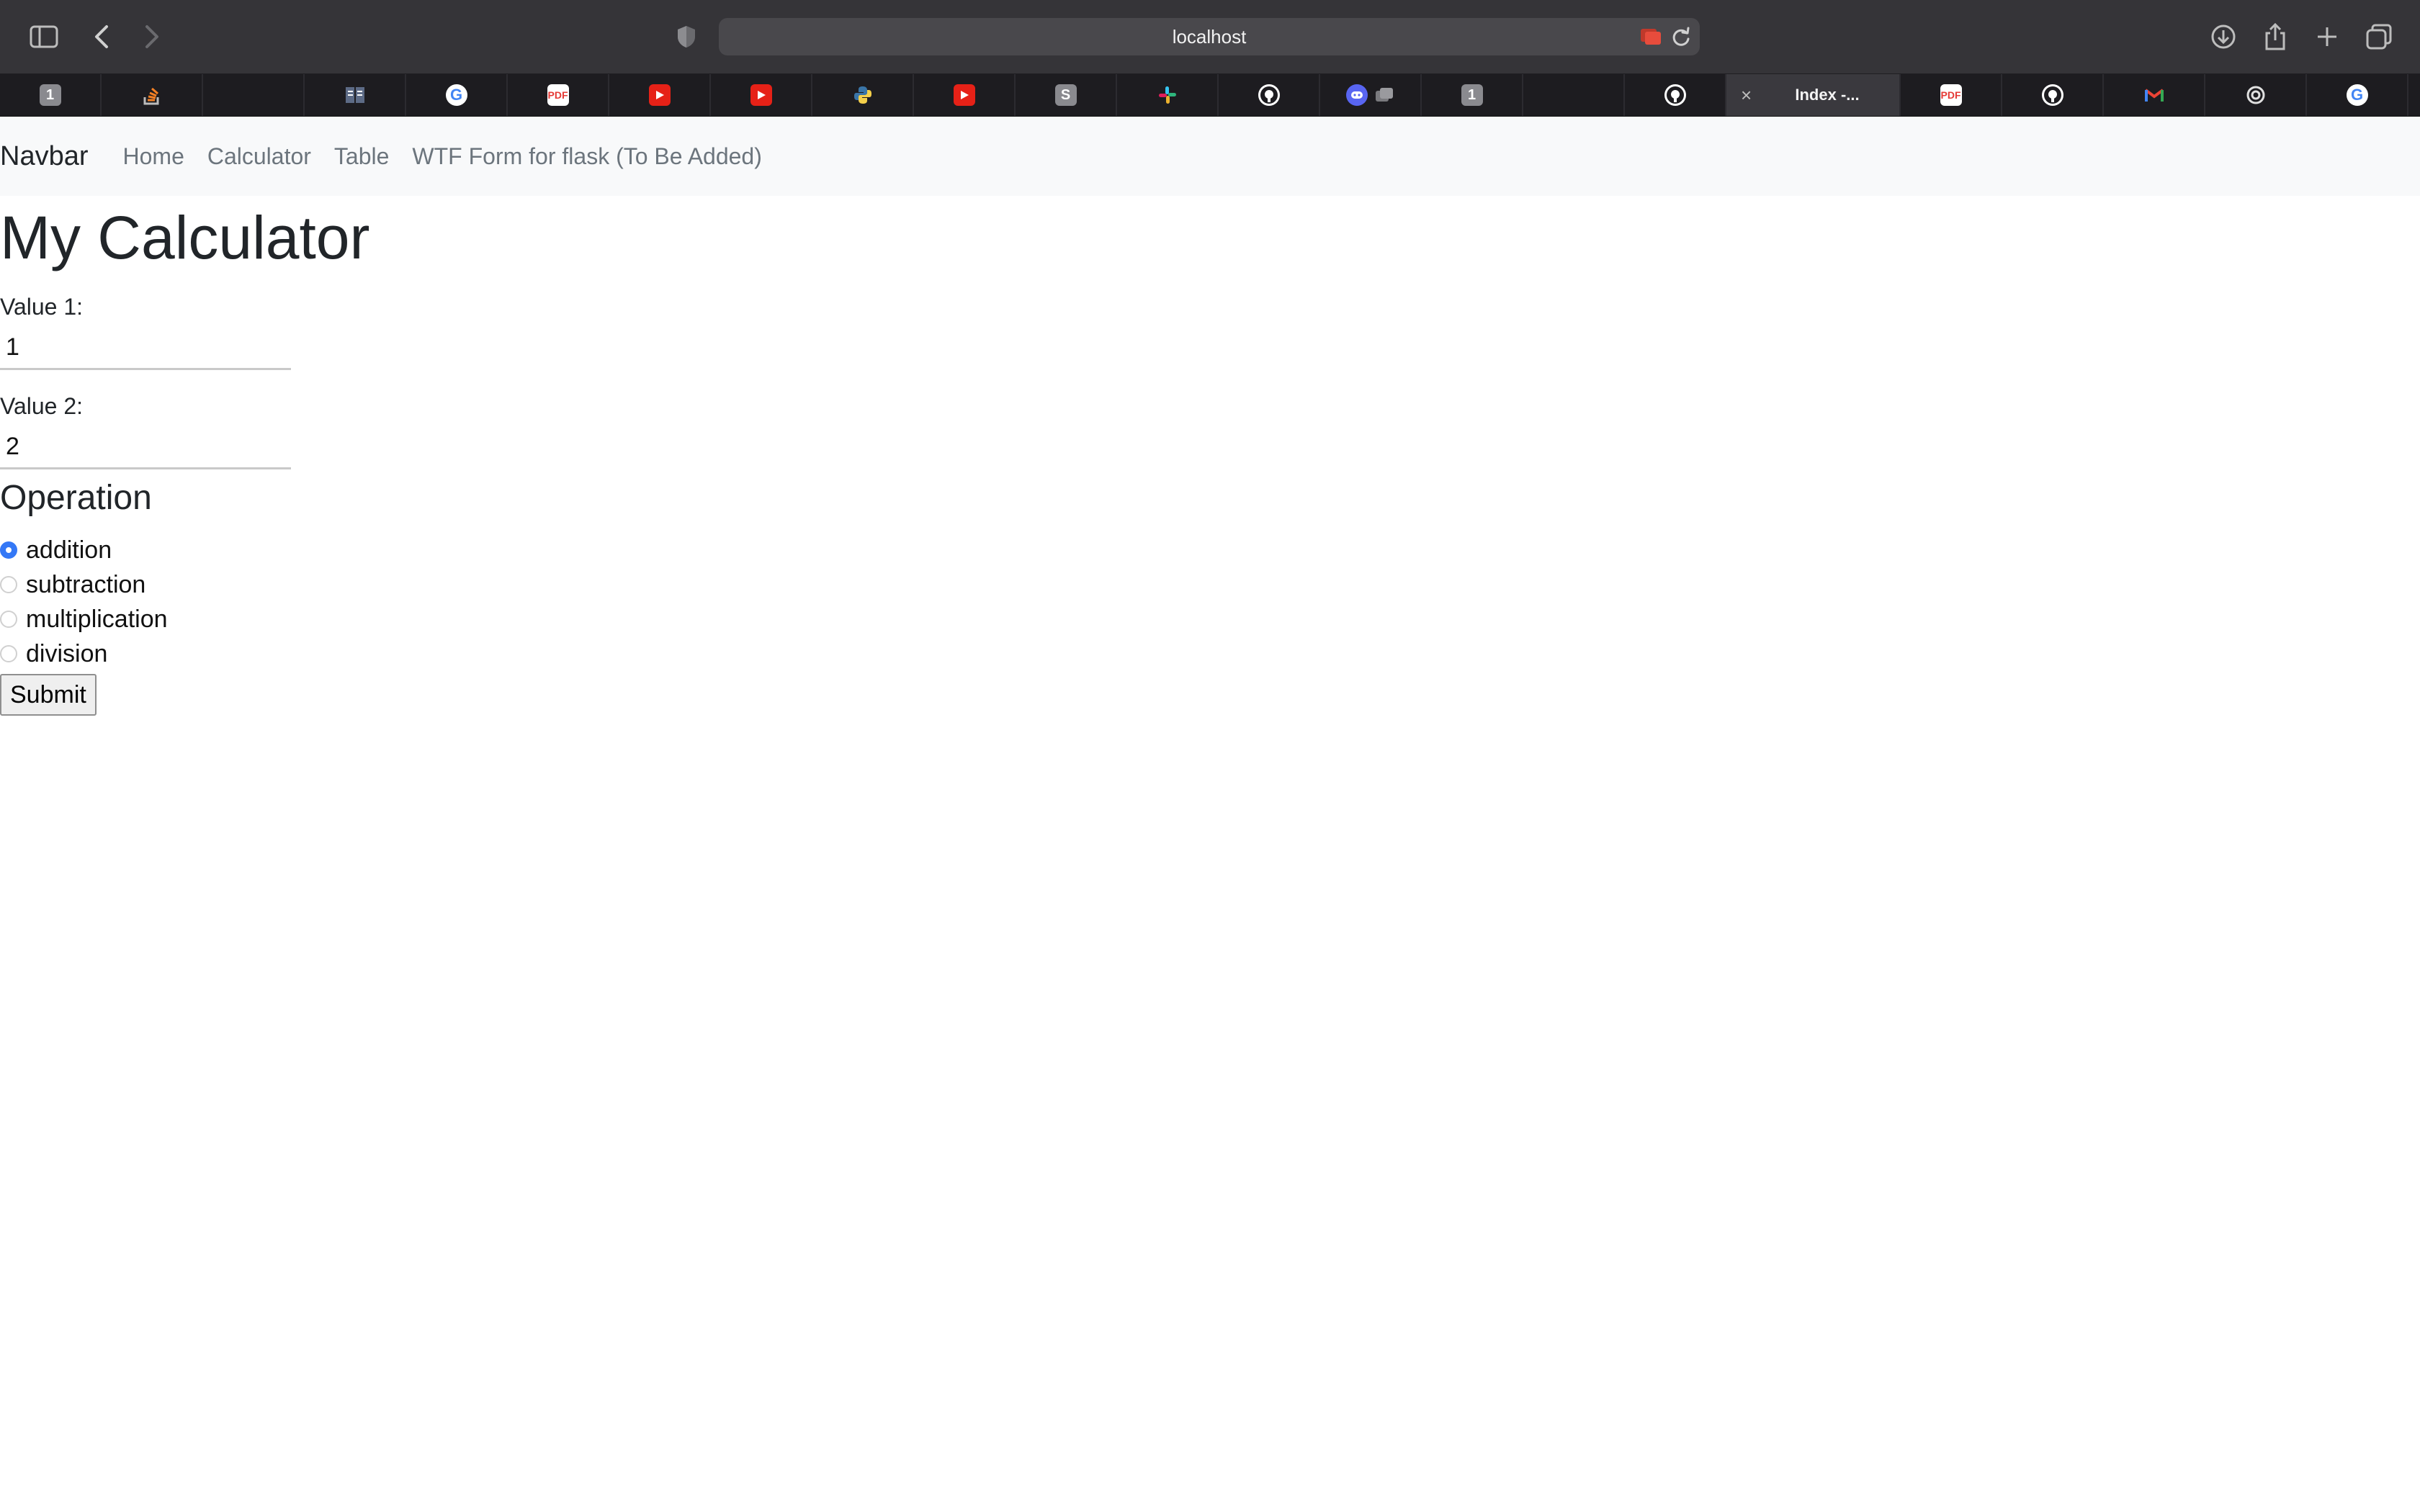  I want to click on radio-option-division: division, so click(1210, 653).